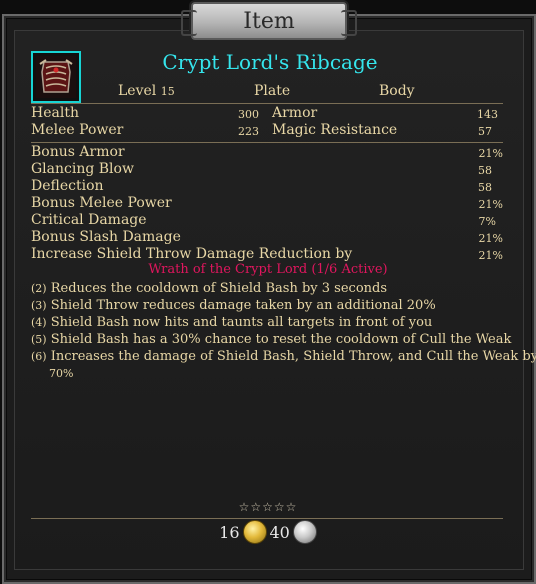 This screenshot has width=536, height=584. I want to click on stat-bonus-armor-value: 21%, so click(490, 153).